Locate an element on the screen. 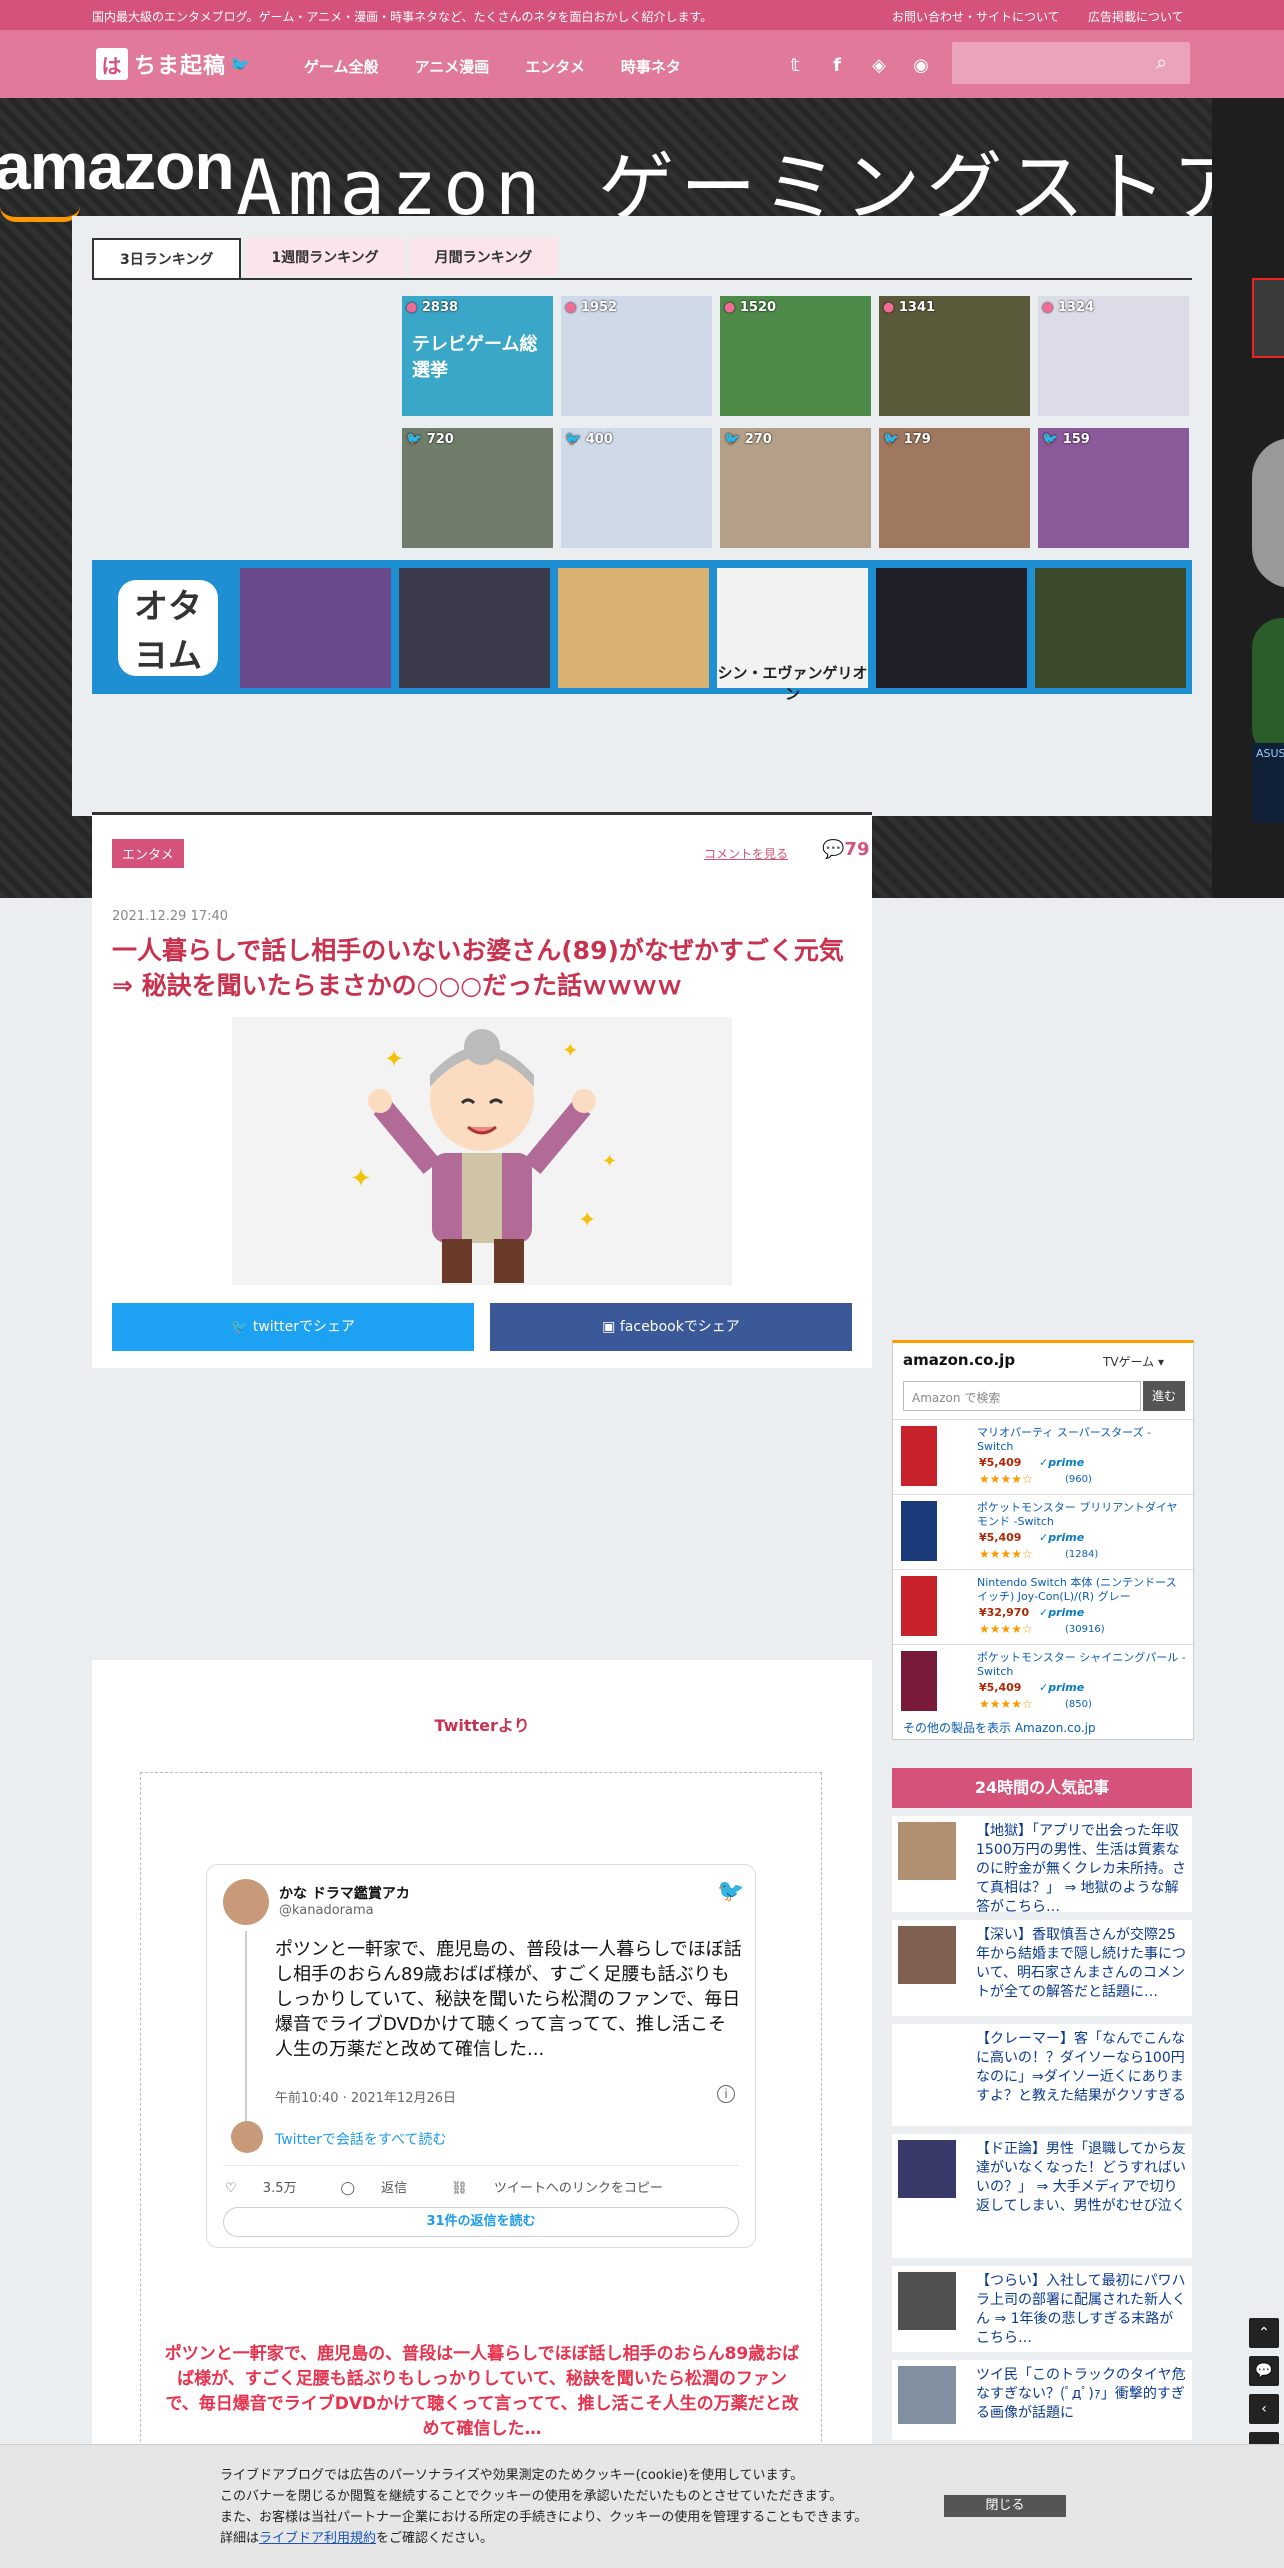  header-nav: は ちま起稿 🐦 ゲーム全般 アニメ漫画 エンタメ 時事ネタ 𝕥 f ◈ ◉ ⌕ is located at coordinates (642, 64).